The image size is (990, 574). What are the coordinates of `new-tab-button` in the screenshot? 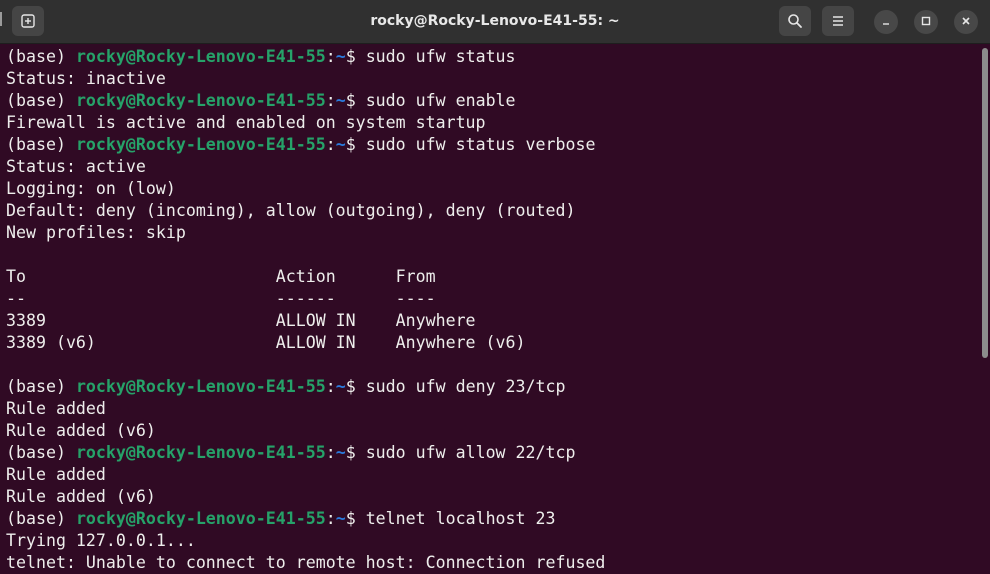 It's located at (28, 21).